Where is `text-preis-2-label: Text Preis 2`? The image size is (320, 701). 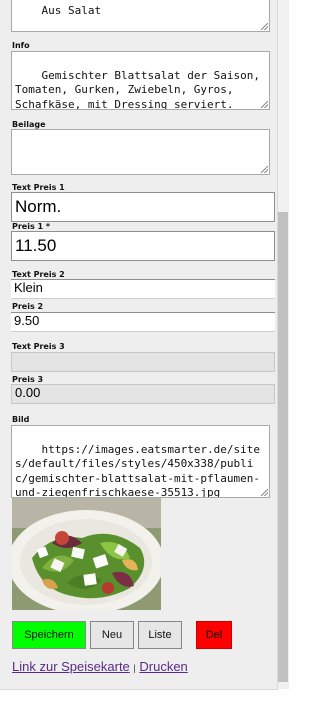
text-preis-2-label: Text Preis 2 is located at coordinates (38, 274).